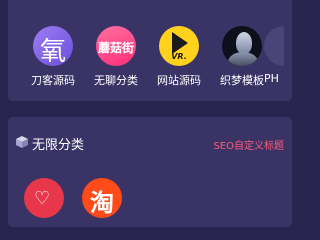  What do you see at coordinates (53, 80) in the screenshot?
I see `app-label: 刀客源码` at bounding box center [53, 80].